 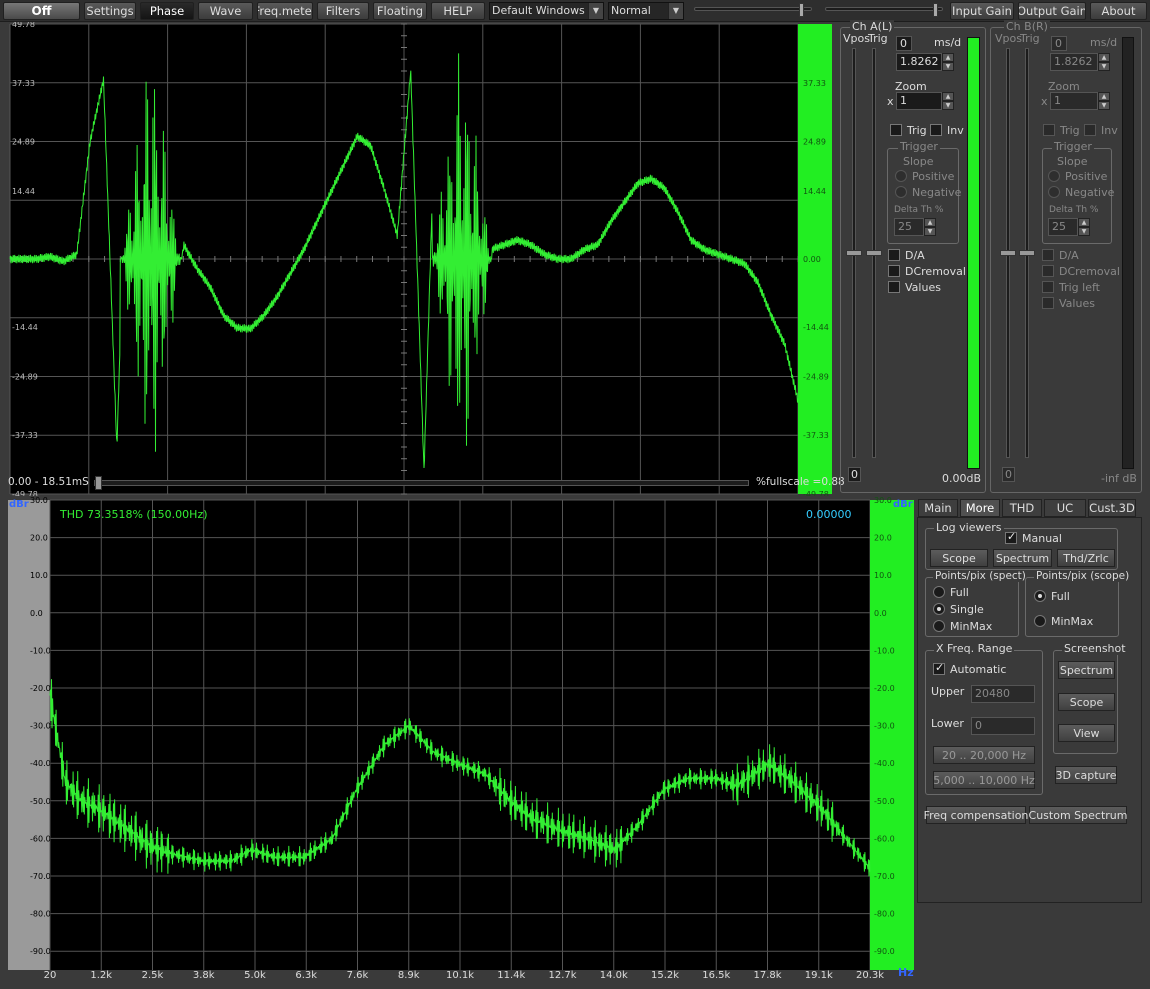 What do you see at coordinates (36, 613) in the screenshot?
I see `spectrum-y-tick-left: 0.0` at bounding box center [36, 613].